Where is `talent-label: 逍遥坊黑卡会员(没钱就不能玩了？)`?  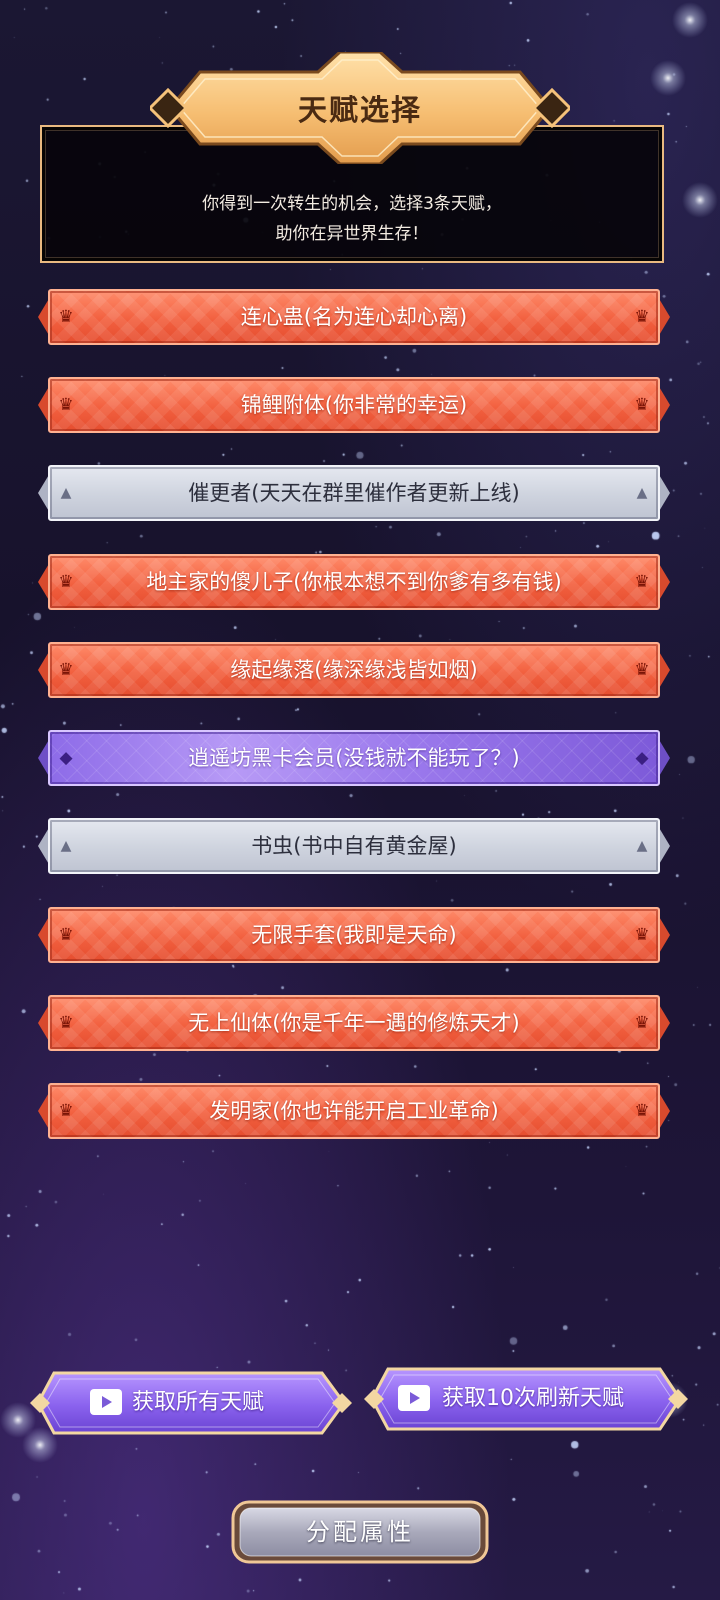 talent-label: 逍遥坊黑卡会员(没钱就不能玩了？) is located at coordinates (354, 758).